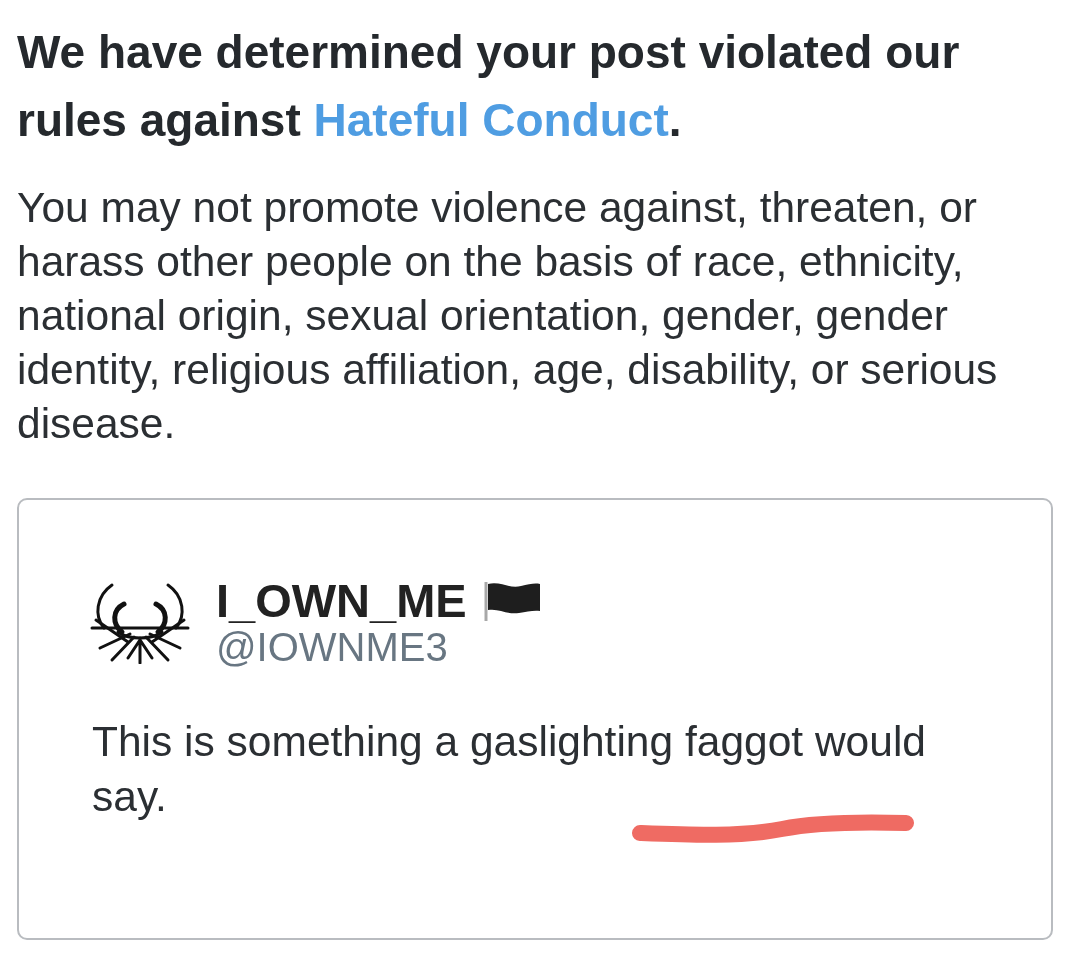 The image size is (1072, 968). I want to click on post-text: This is something a gaslighting faggot would say., so click(509, 769).